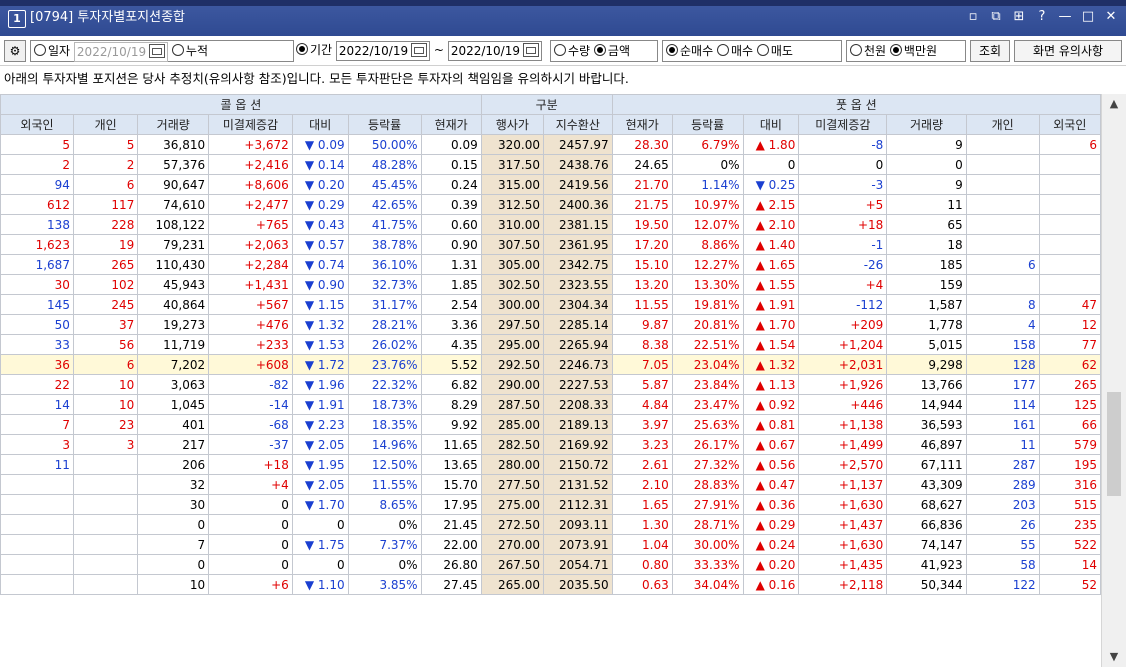 This screenshot has height=667, width=1126. Describe the element at coordinates (512, 184) in the screenshot. I see `table-cell: 315.00` at that location.